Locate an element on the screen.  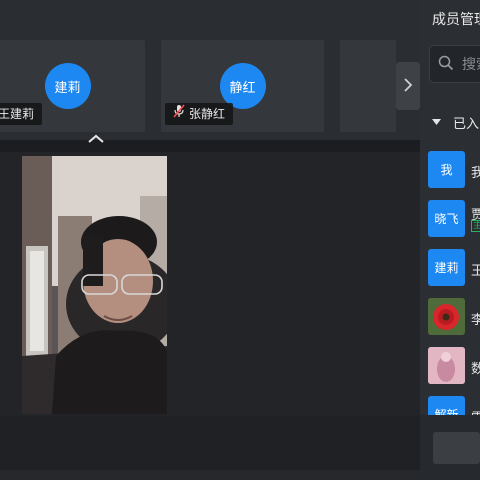
participant-tile-1: 建莉 王建莉 is located at coordinates (72, 86).